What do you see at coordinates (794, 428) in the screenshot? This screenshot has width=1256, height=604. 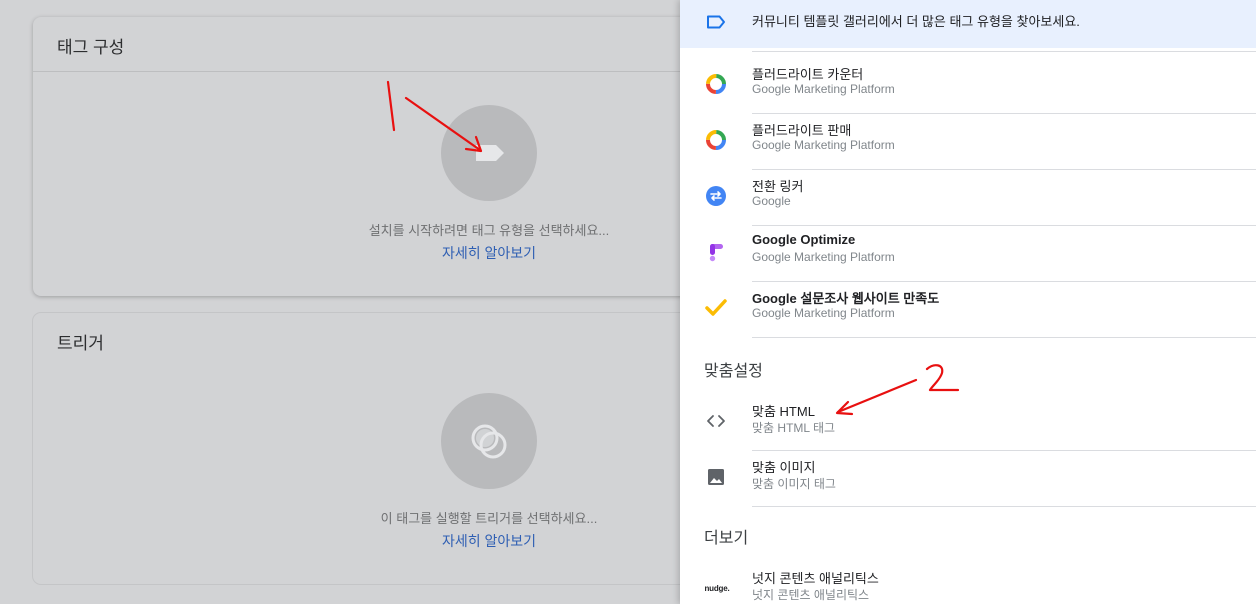 I see `item-description: 맞춤 HTML 태그` at bounding box center [794, 428].